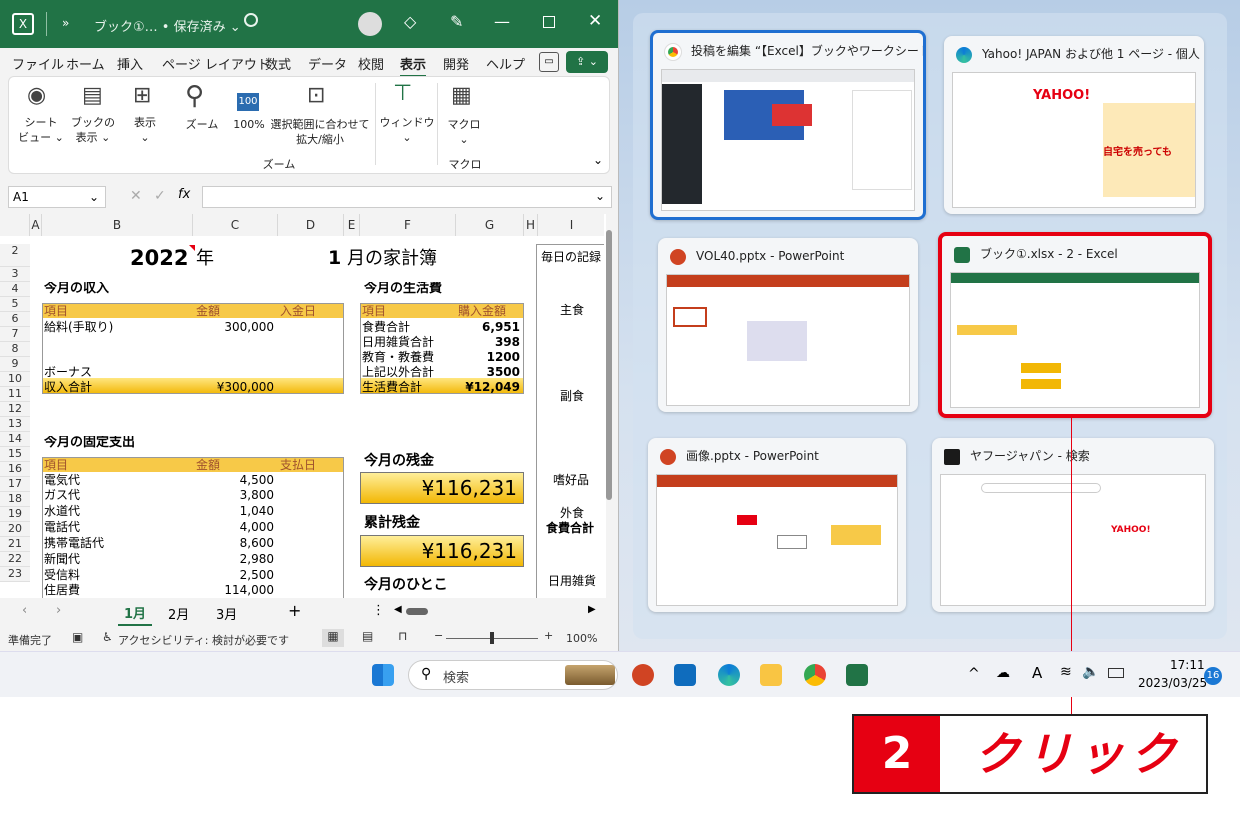  Describe the element at coordinates (15, 559) in the screenshot. I see `row-header: 22` at that location.